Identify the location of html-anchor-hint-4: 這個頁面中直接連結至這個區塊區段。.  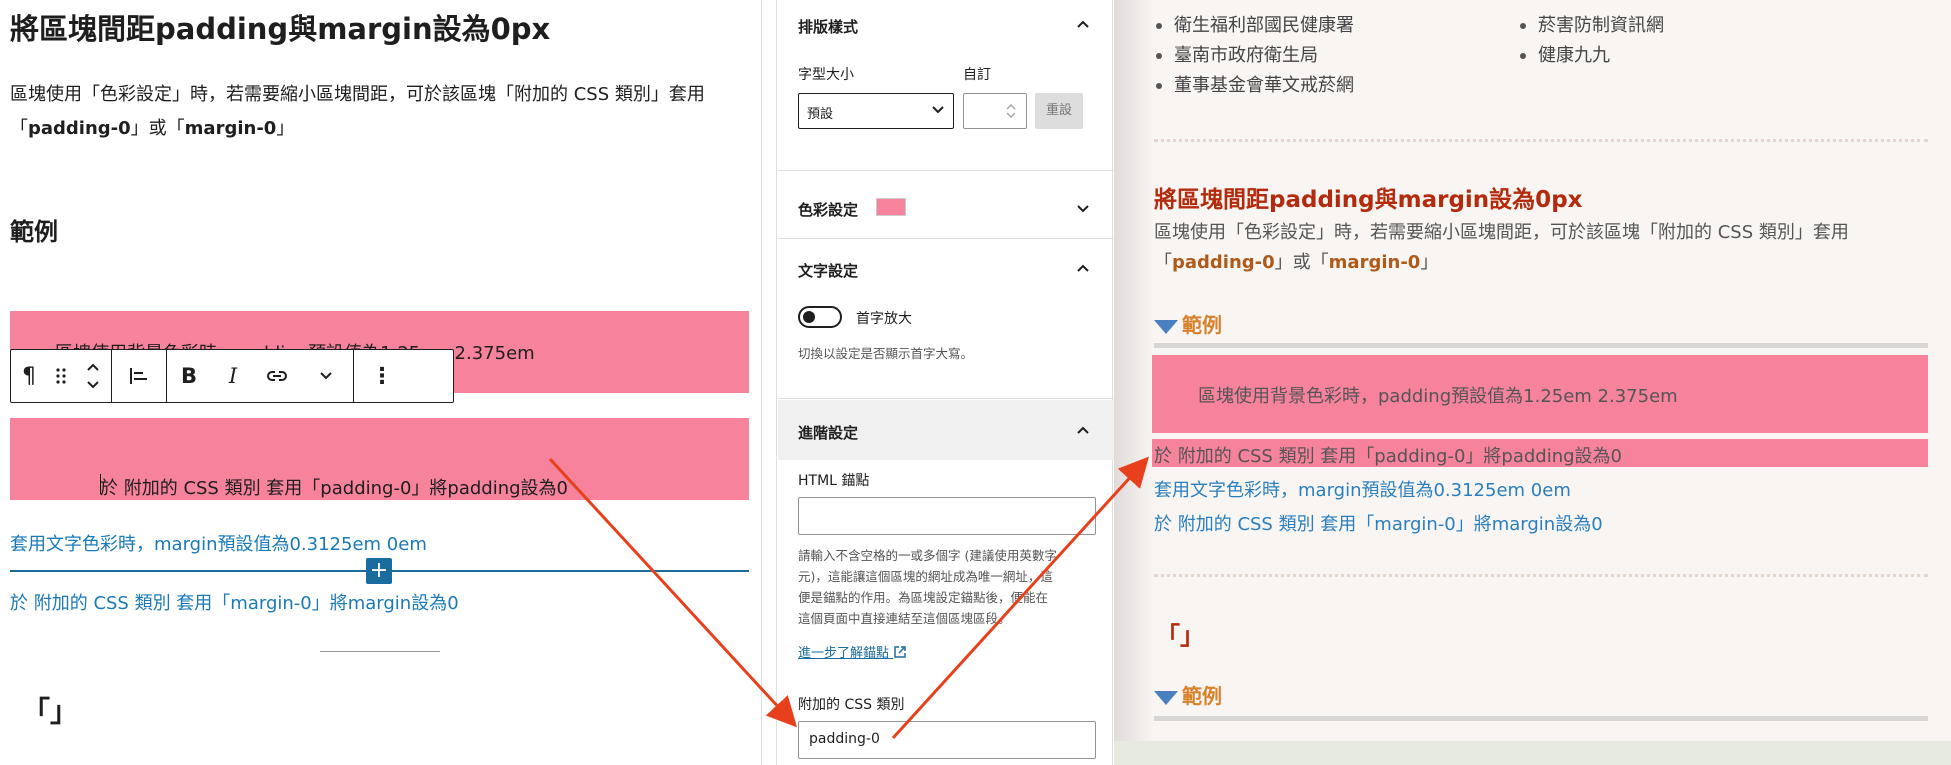
(904, 618).